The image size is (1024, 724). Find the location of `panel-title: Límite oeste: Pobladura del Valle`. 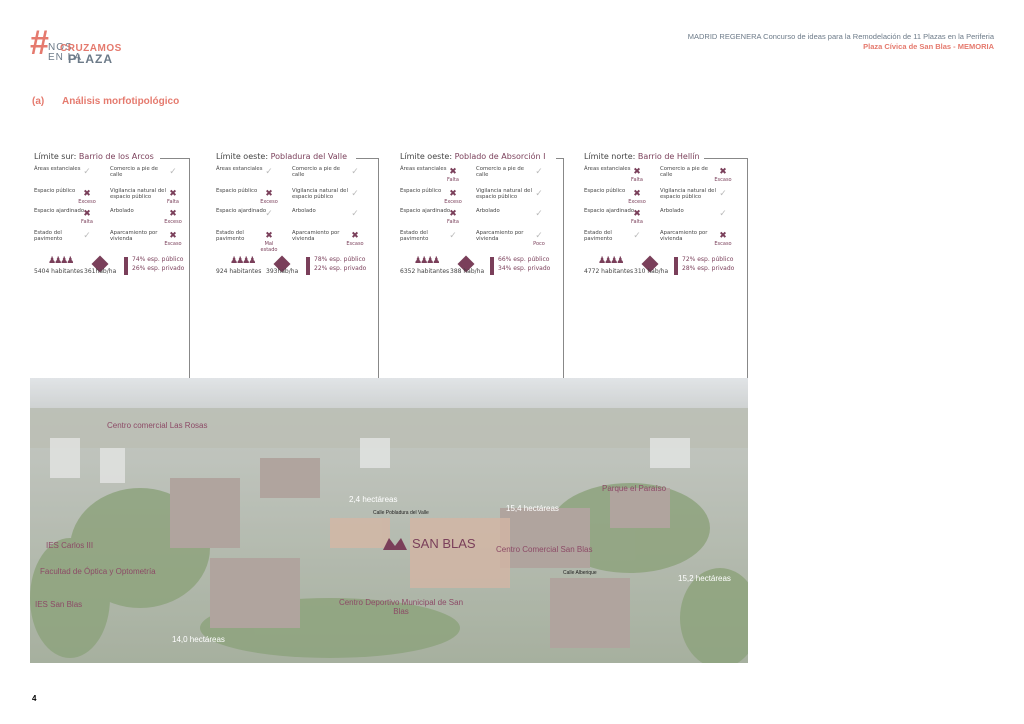

panel-title: Límite oeste: Pobladura del Valle is located at coordinates (281, 156).